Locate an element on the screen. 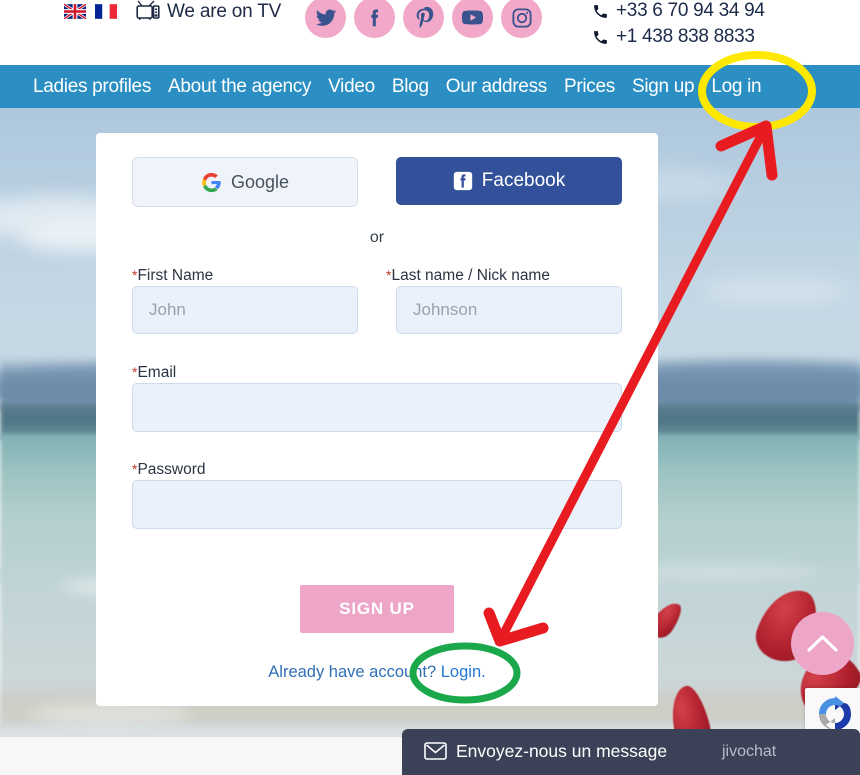  last-name-label-text: Last name / Nick name is located at coordinates (470, 275).